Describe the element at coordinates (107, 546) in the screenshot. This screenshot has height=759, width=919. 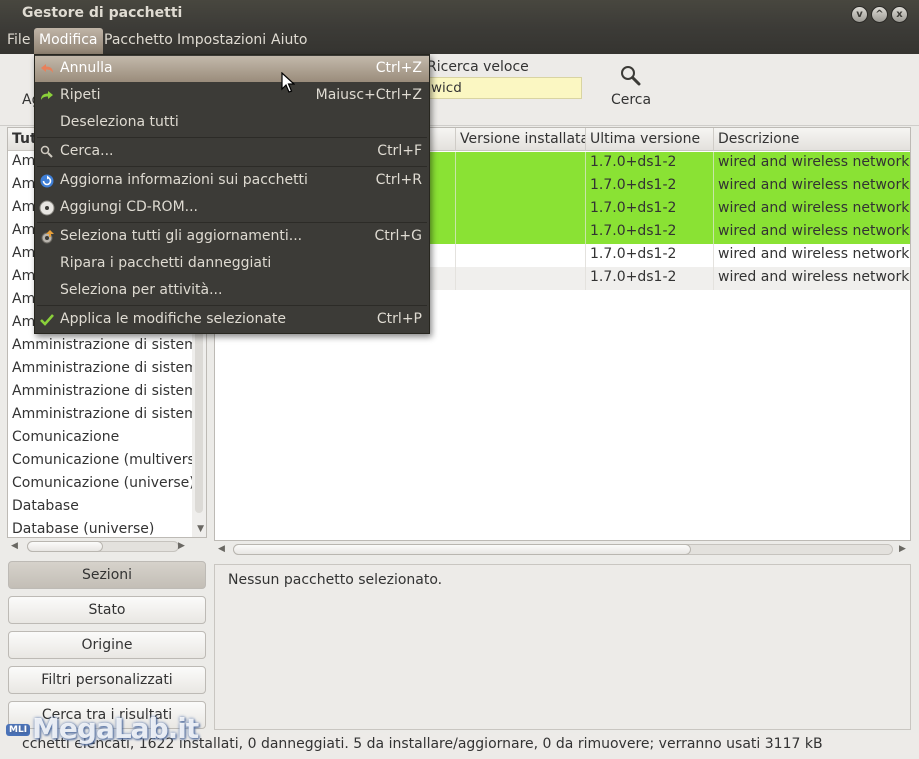
I see `sections-horizontal-scrollbar: ◀ ▶` at that location.